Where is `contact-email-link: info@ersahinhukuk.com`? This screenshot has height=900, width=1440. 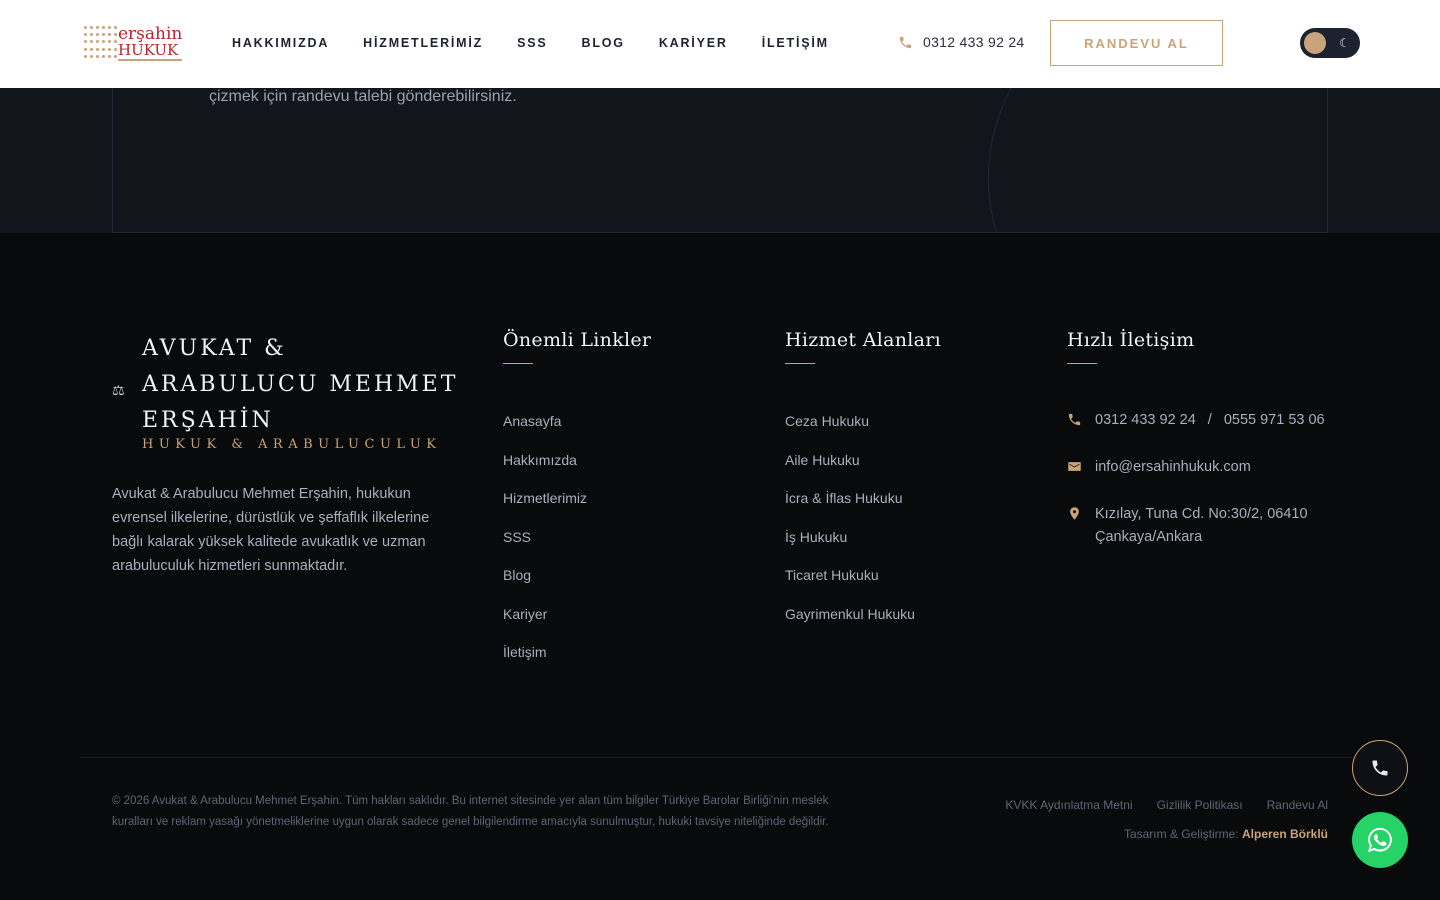 contact-email-link: info@ersahinhukuk.com is located at coordinates (1173, 467).